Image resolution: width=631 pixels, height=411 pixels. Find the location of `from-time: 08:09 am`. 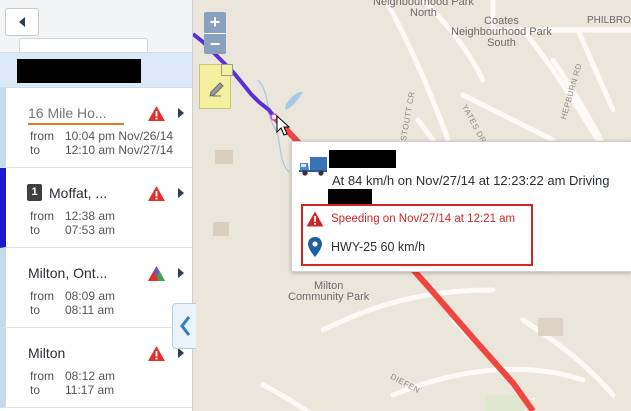

from-time: 08:09 am is located at coordinates (90, 296).